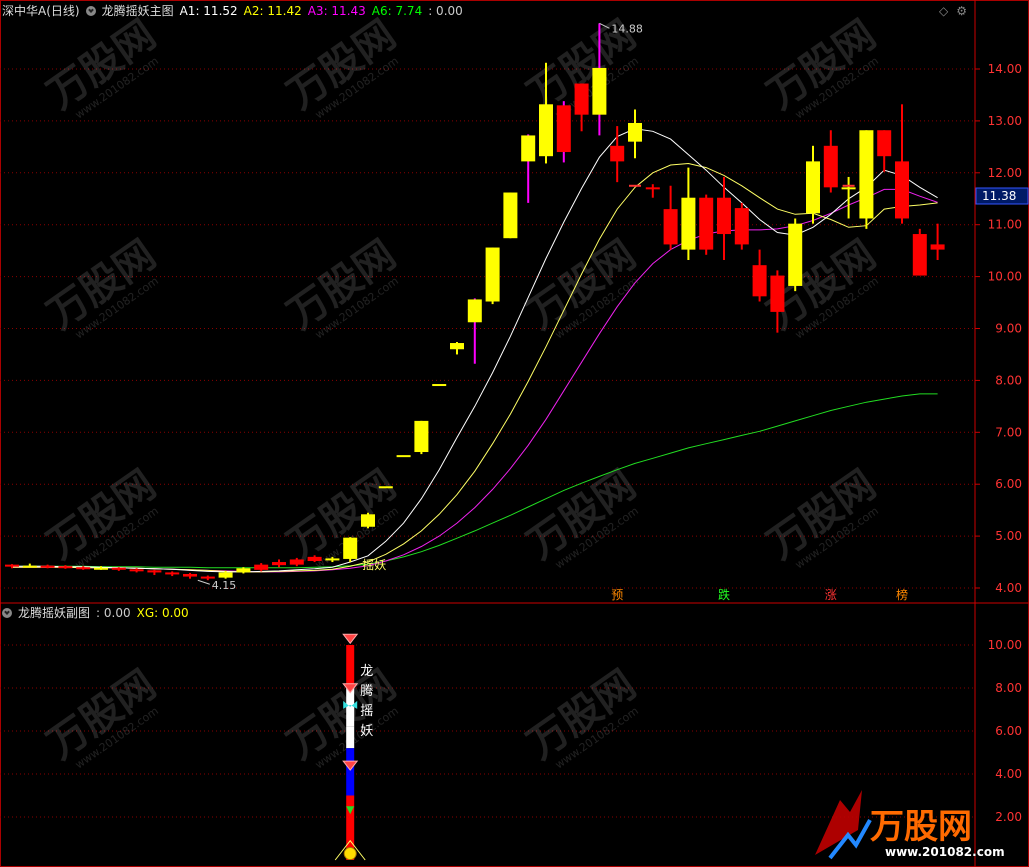  I want to click on logo-brand-text: 万股网, so click(921, 827).